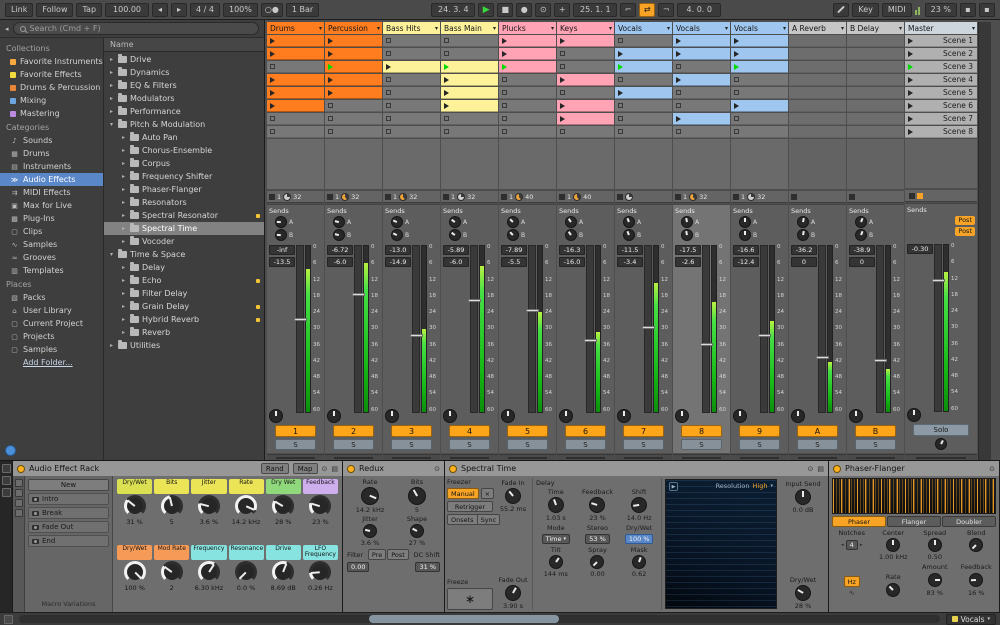  I want to click on spray-knob, so click(597, 562).